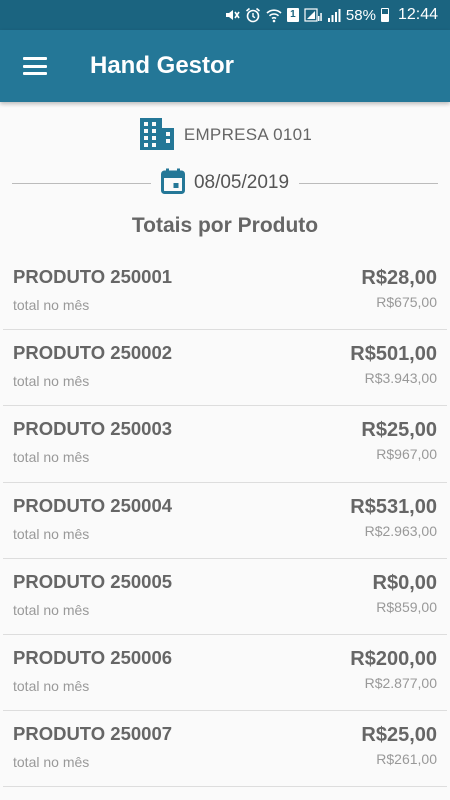 The width and height of the screenshot is (450, 800). Describe the element at coordinates (157, 135) in the screenshot. I see `building-icon` at that location.